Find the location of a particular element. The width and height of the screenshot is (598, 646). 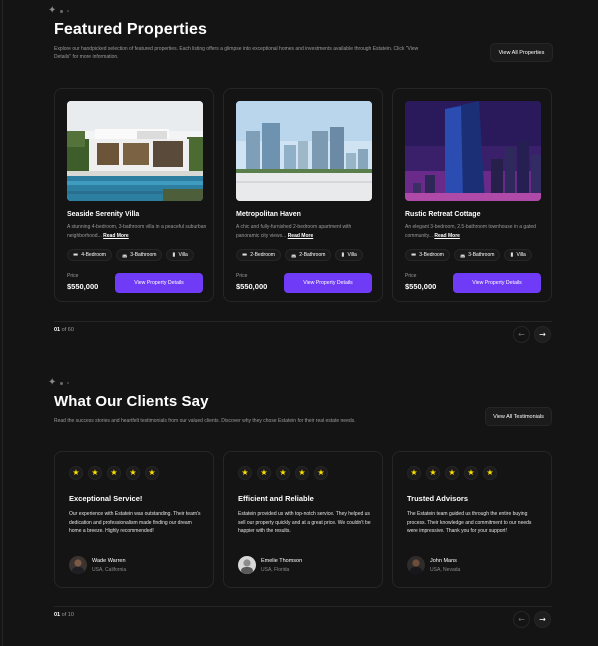

client-name: John Mans is located at coordinates (443, 561).